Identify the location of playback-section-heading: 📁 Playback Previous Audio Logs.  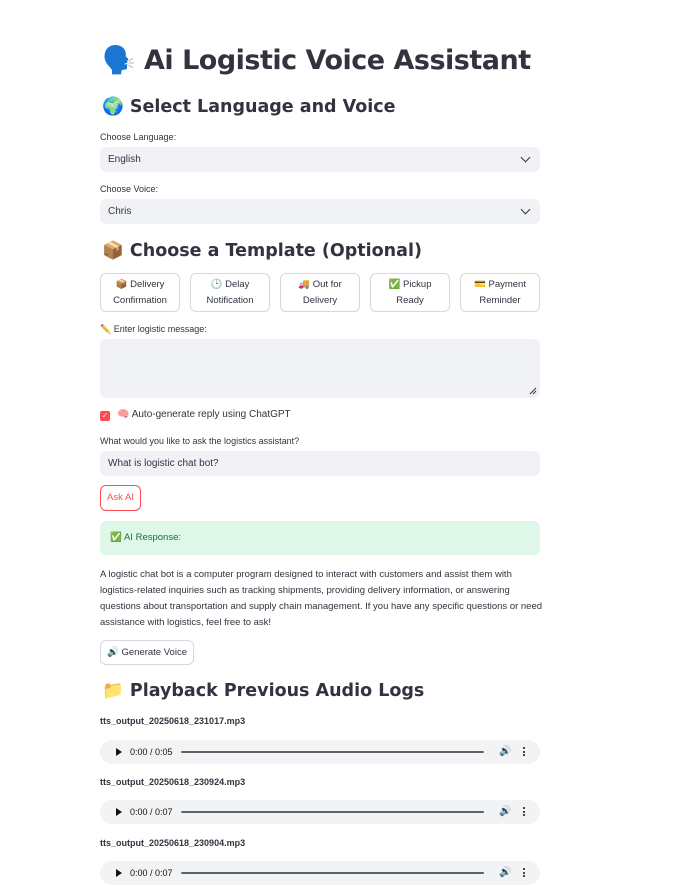
(263, 691).